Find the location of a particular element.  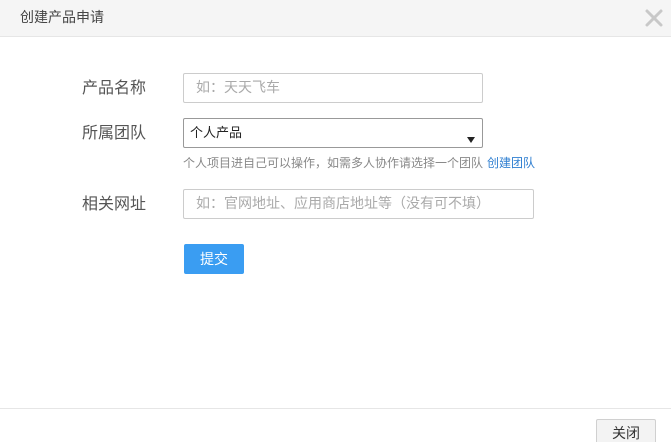

team-hint: 个人项目进自己可以操作，如需多人协作请选择一个团队 创建团队 is located at coordinates (359, 163).